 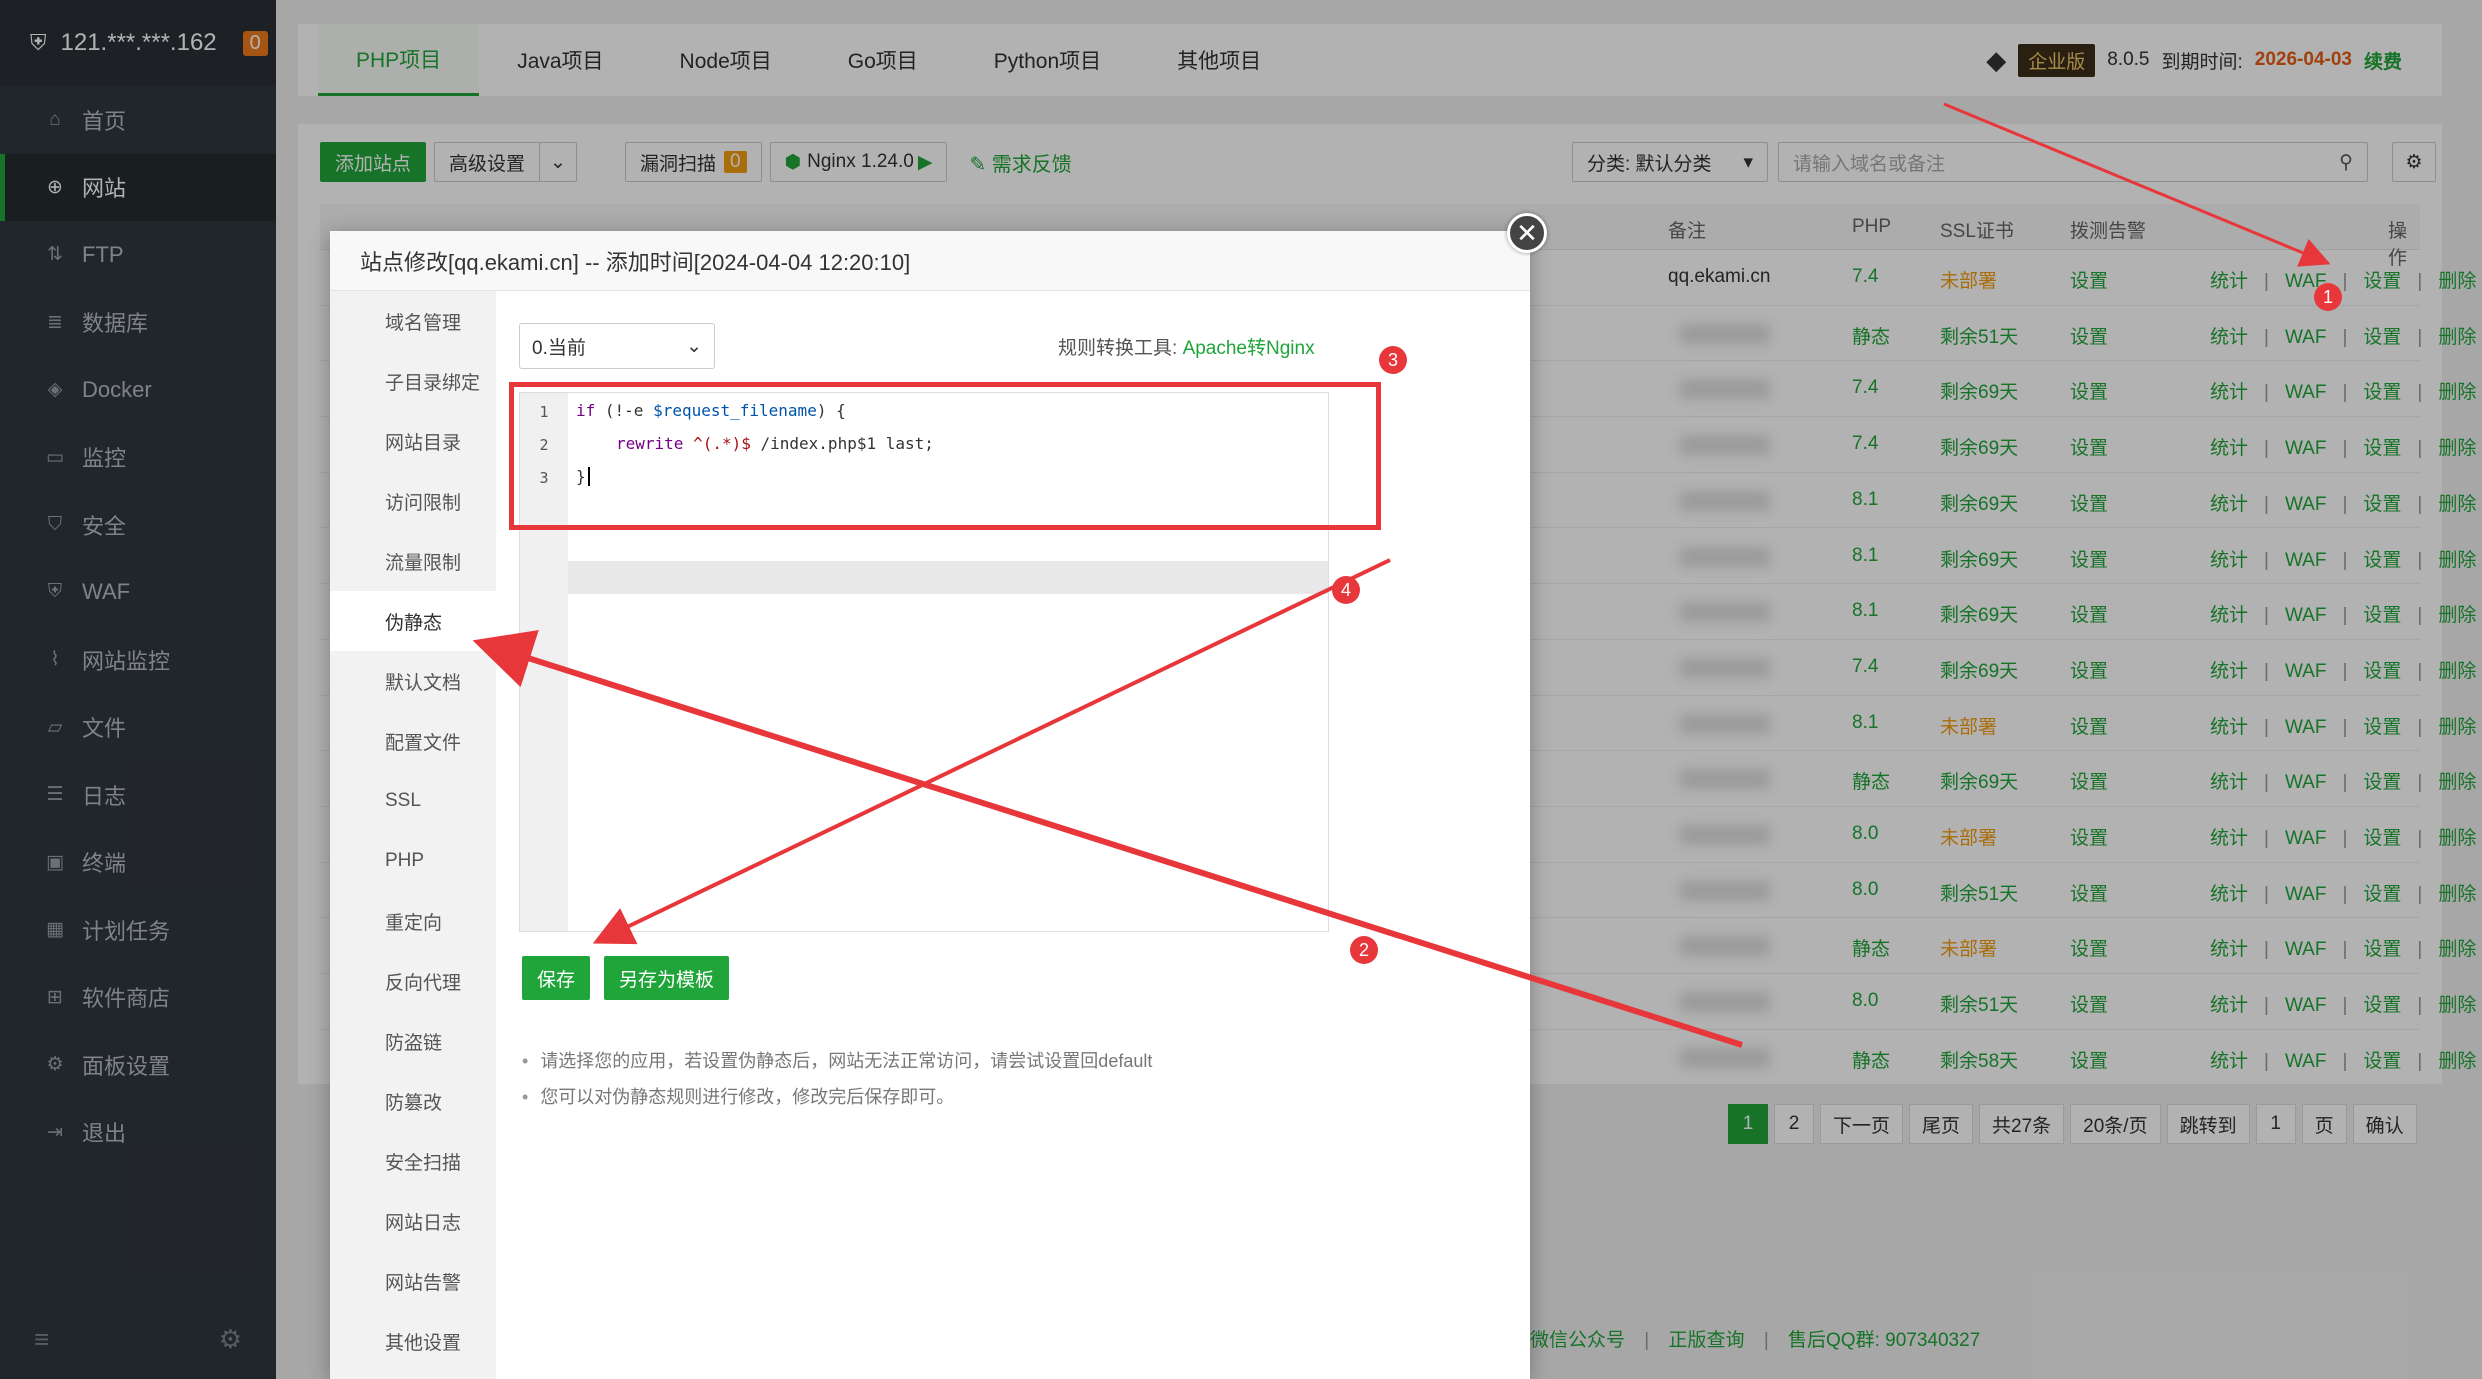 I want to click on annotation-badge-3: 3, so click(x=1393, y=360).